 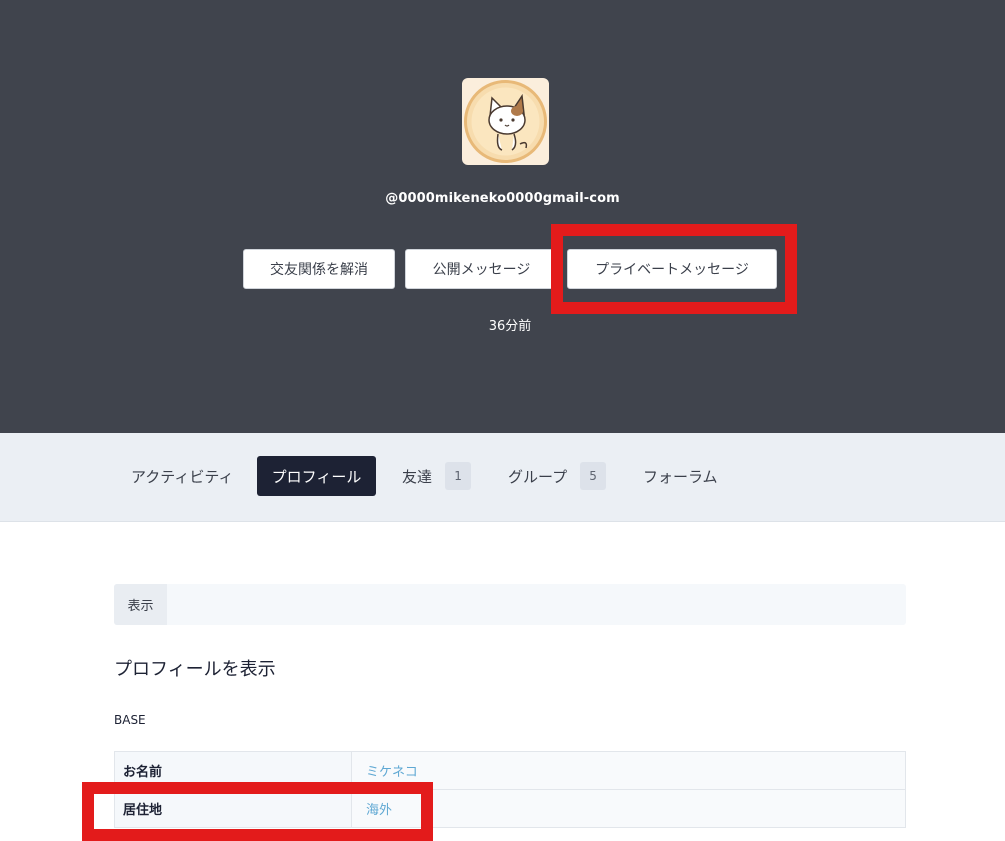 I want to click on tab-groups-label: グループ, so click(x=538, y=476).